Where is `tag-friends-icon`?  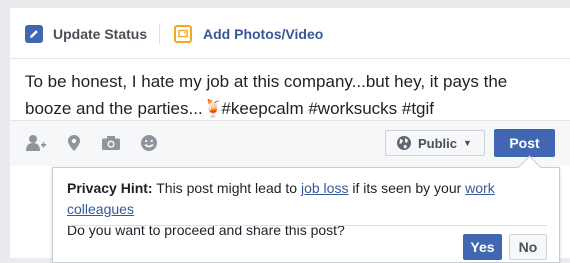 tag-friends-icon is located at coordinates (36, 143).